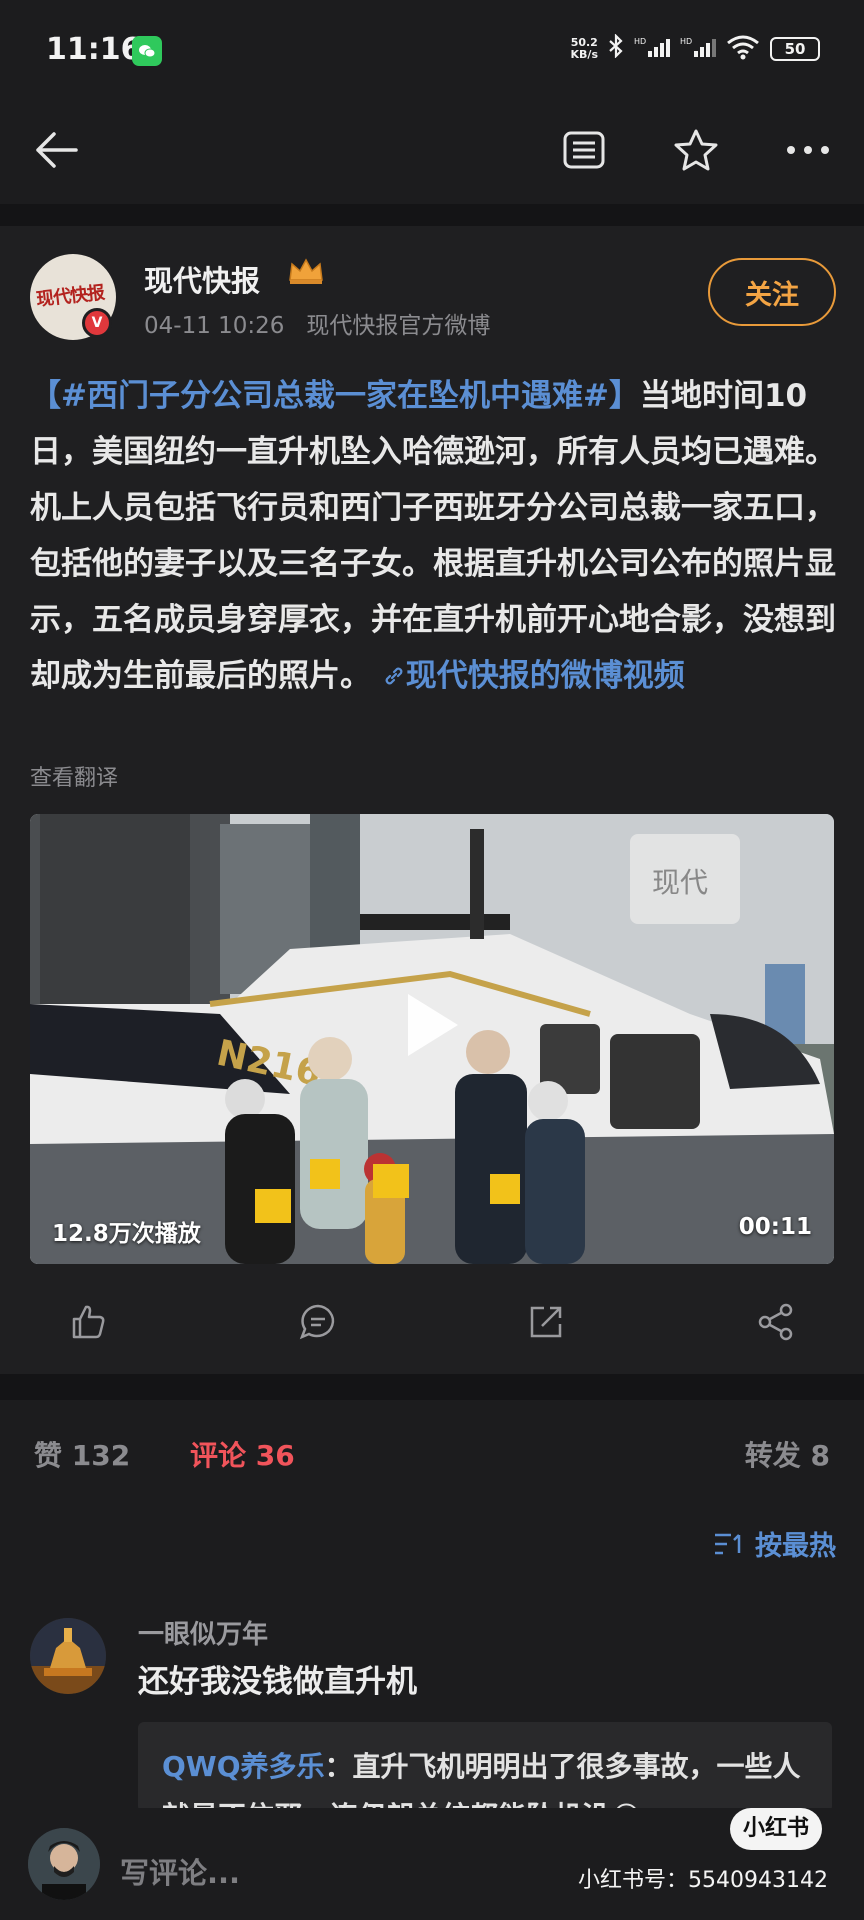 The height and width of the screenshot is (1920, 864). What do you see at coordinates (202, 279) in the screenshot?
I see `author-name: 现代快报` at bounding box center [202, 279].